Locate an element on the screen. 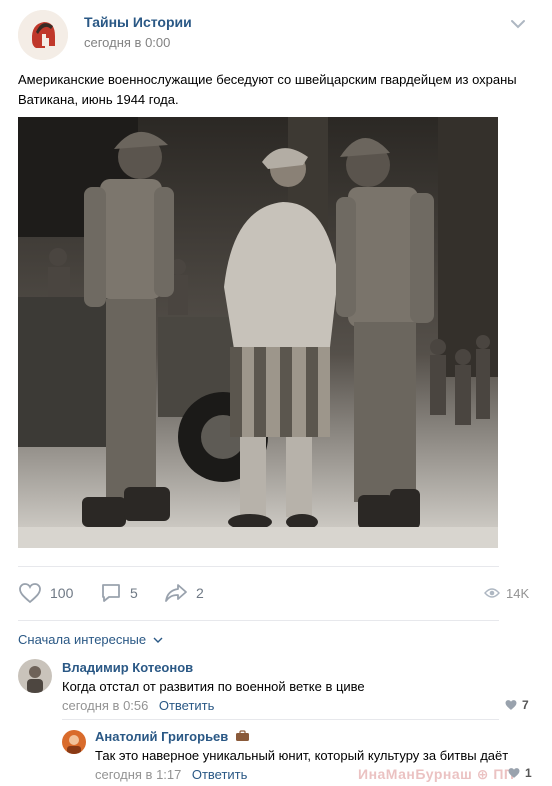  comments-sort-label: Сначала интересные is located at coordinates (82, 639).